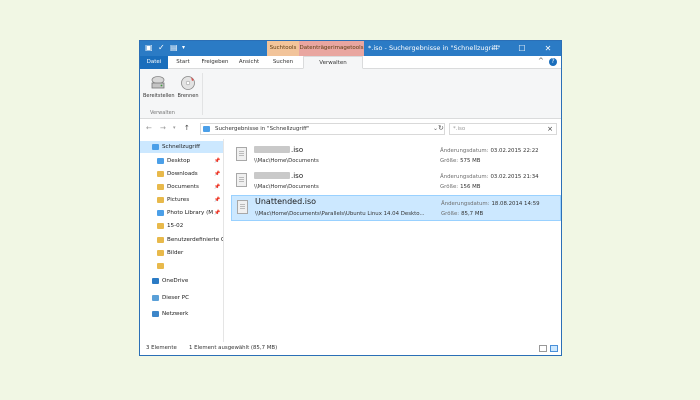 The image size is (700, 400). I want to click on file-size: Größe: 85,7 MB, so click(462, 214).